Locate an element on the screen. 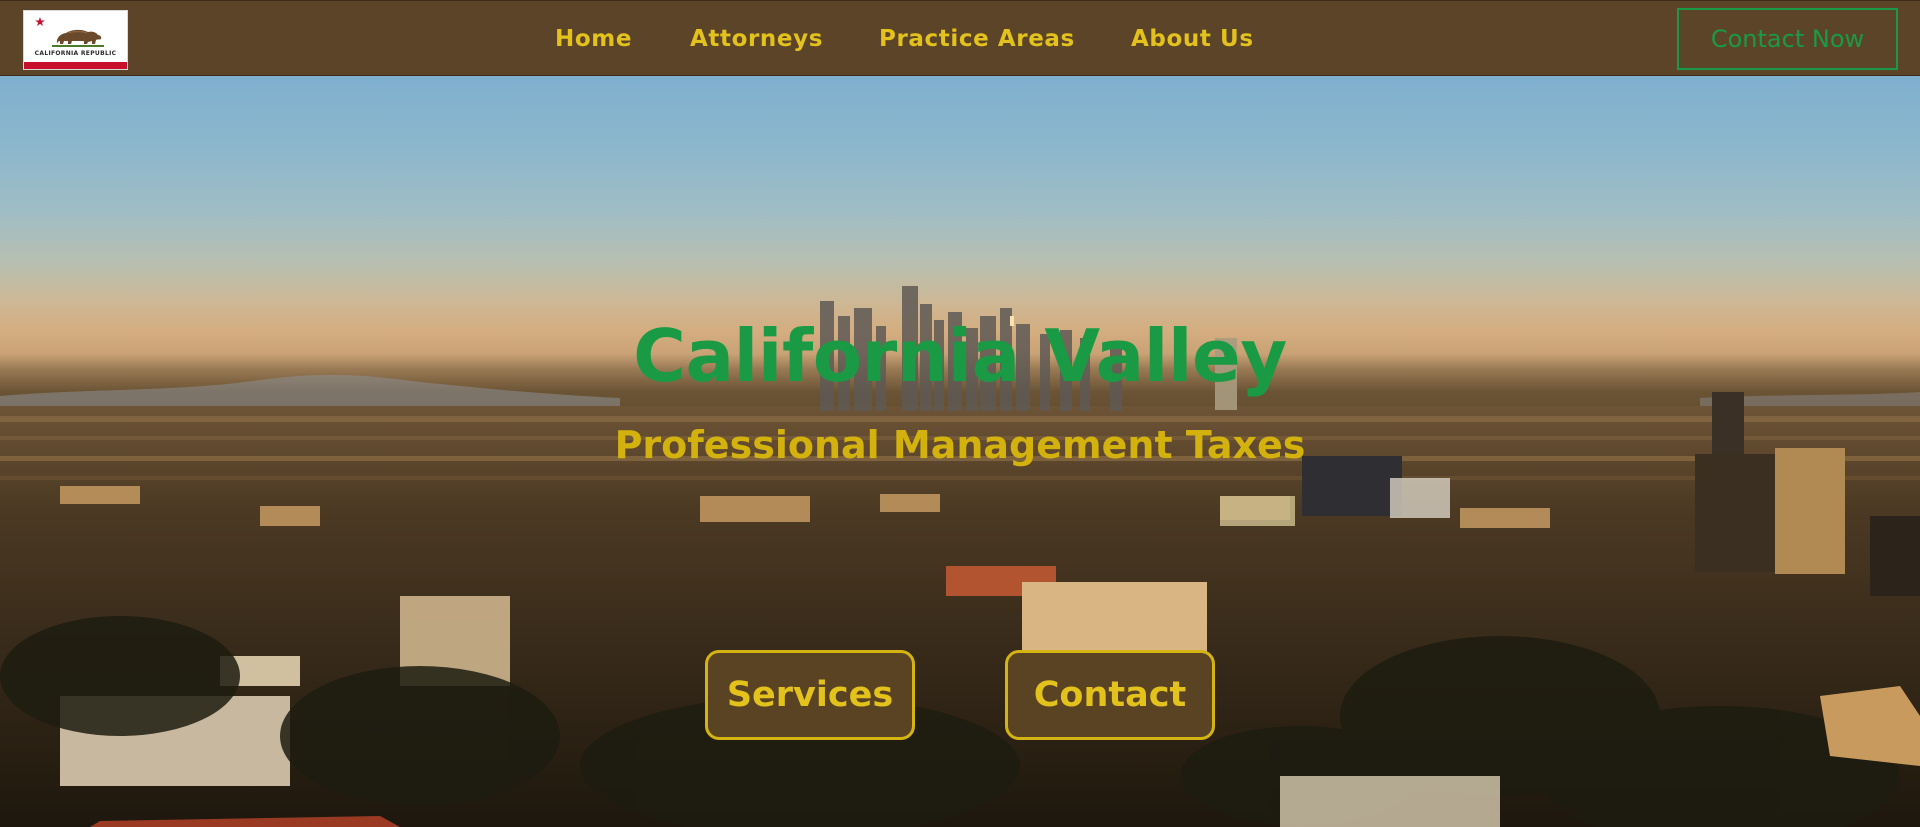  hero-subtitle: Professional Management Taxes is located at coordinates (960, 445).